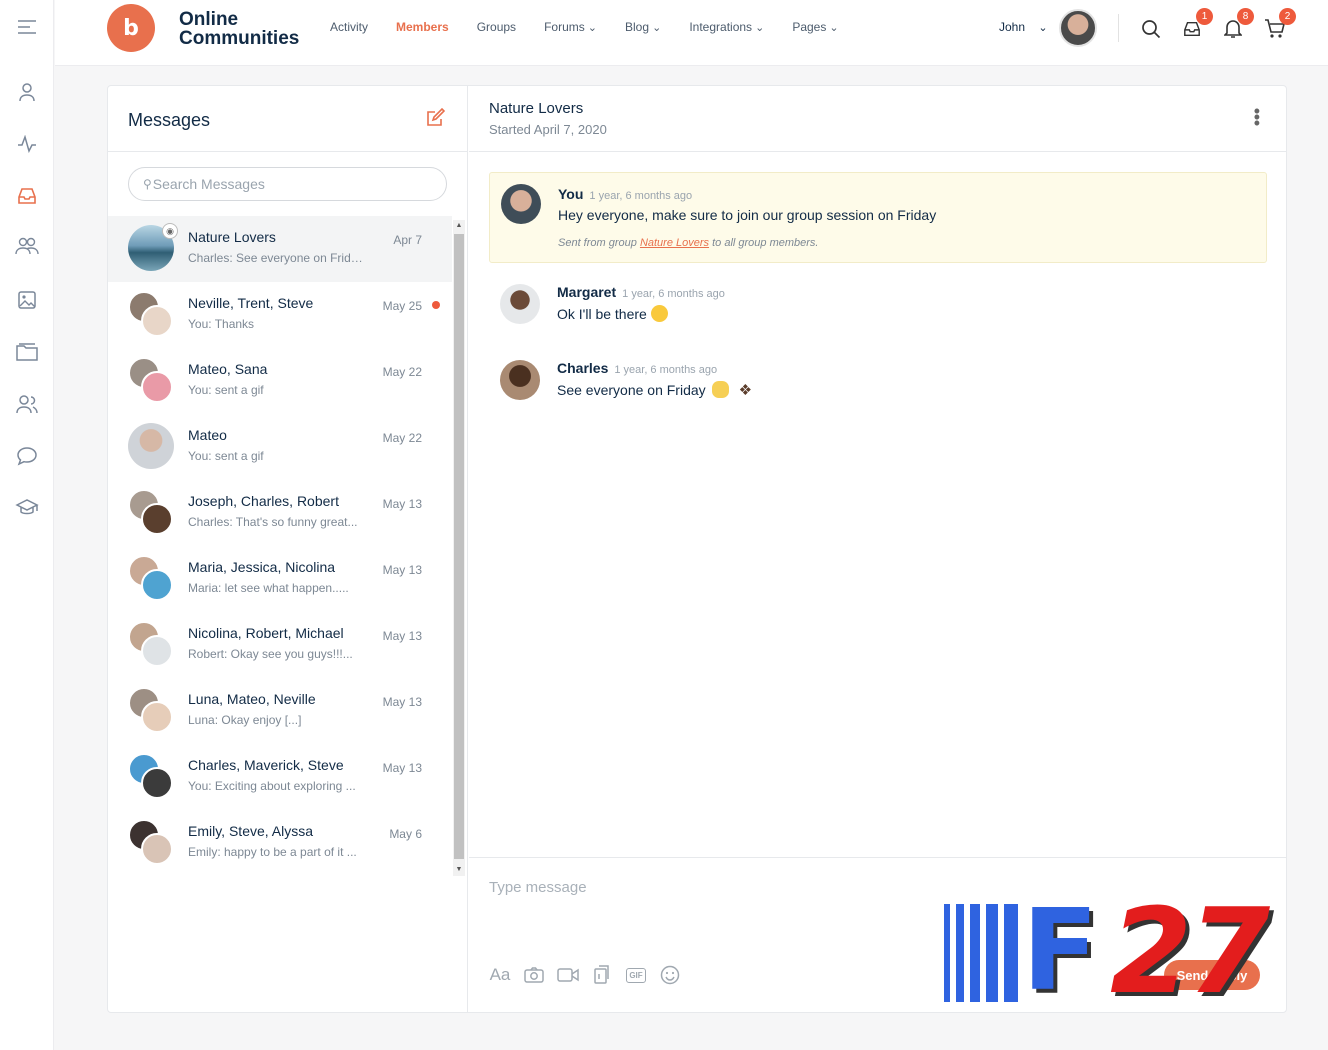 The height and width of the screenshot is (1050, 1328). I want to click on search-icon, so click(1151, 29).